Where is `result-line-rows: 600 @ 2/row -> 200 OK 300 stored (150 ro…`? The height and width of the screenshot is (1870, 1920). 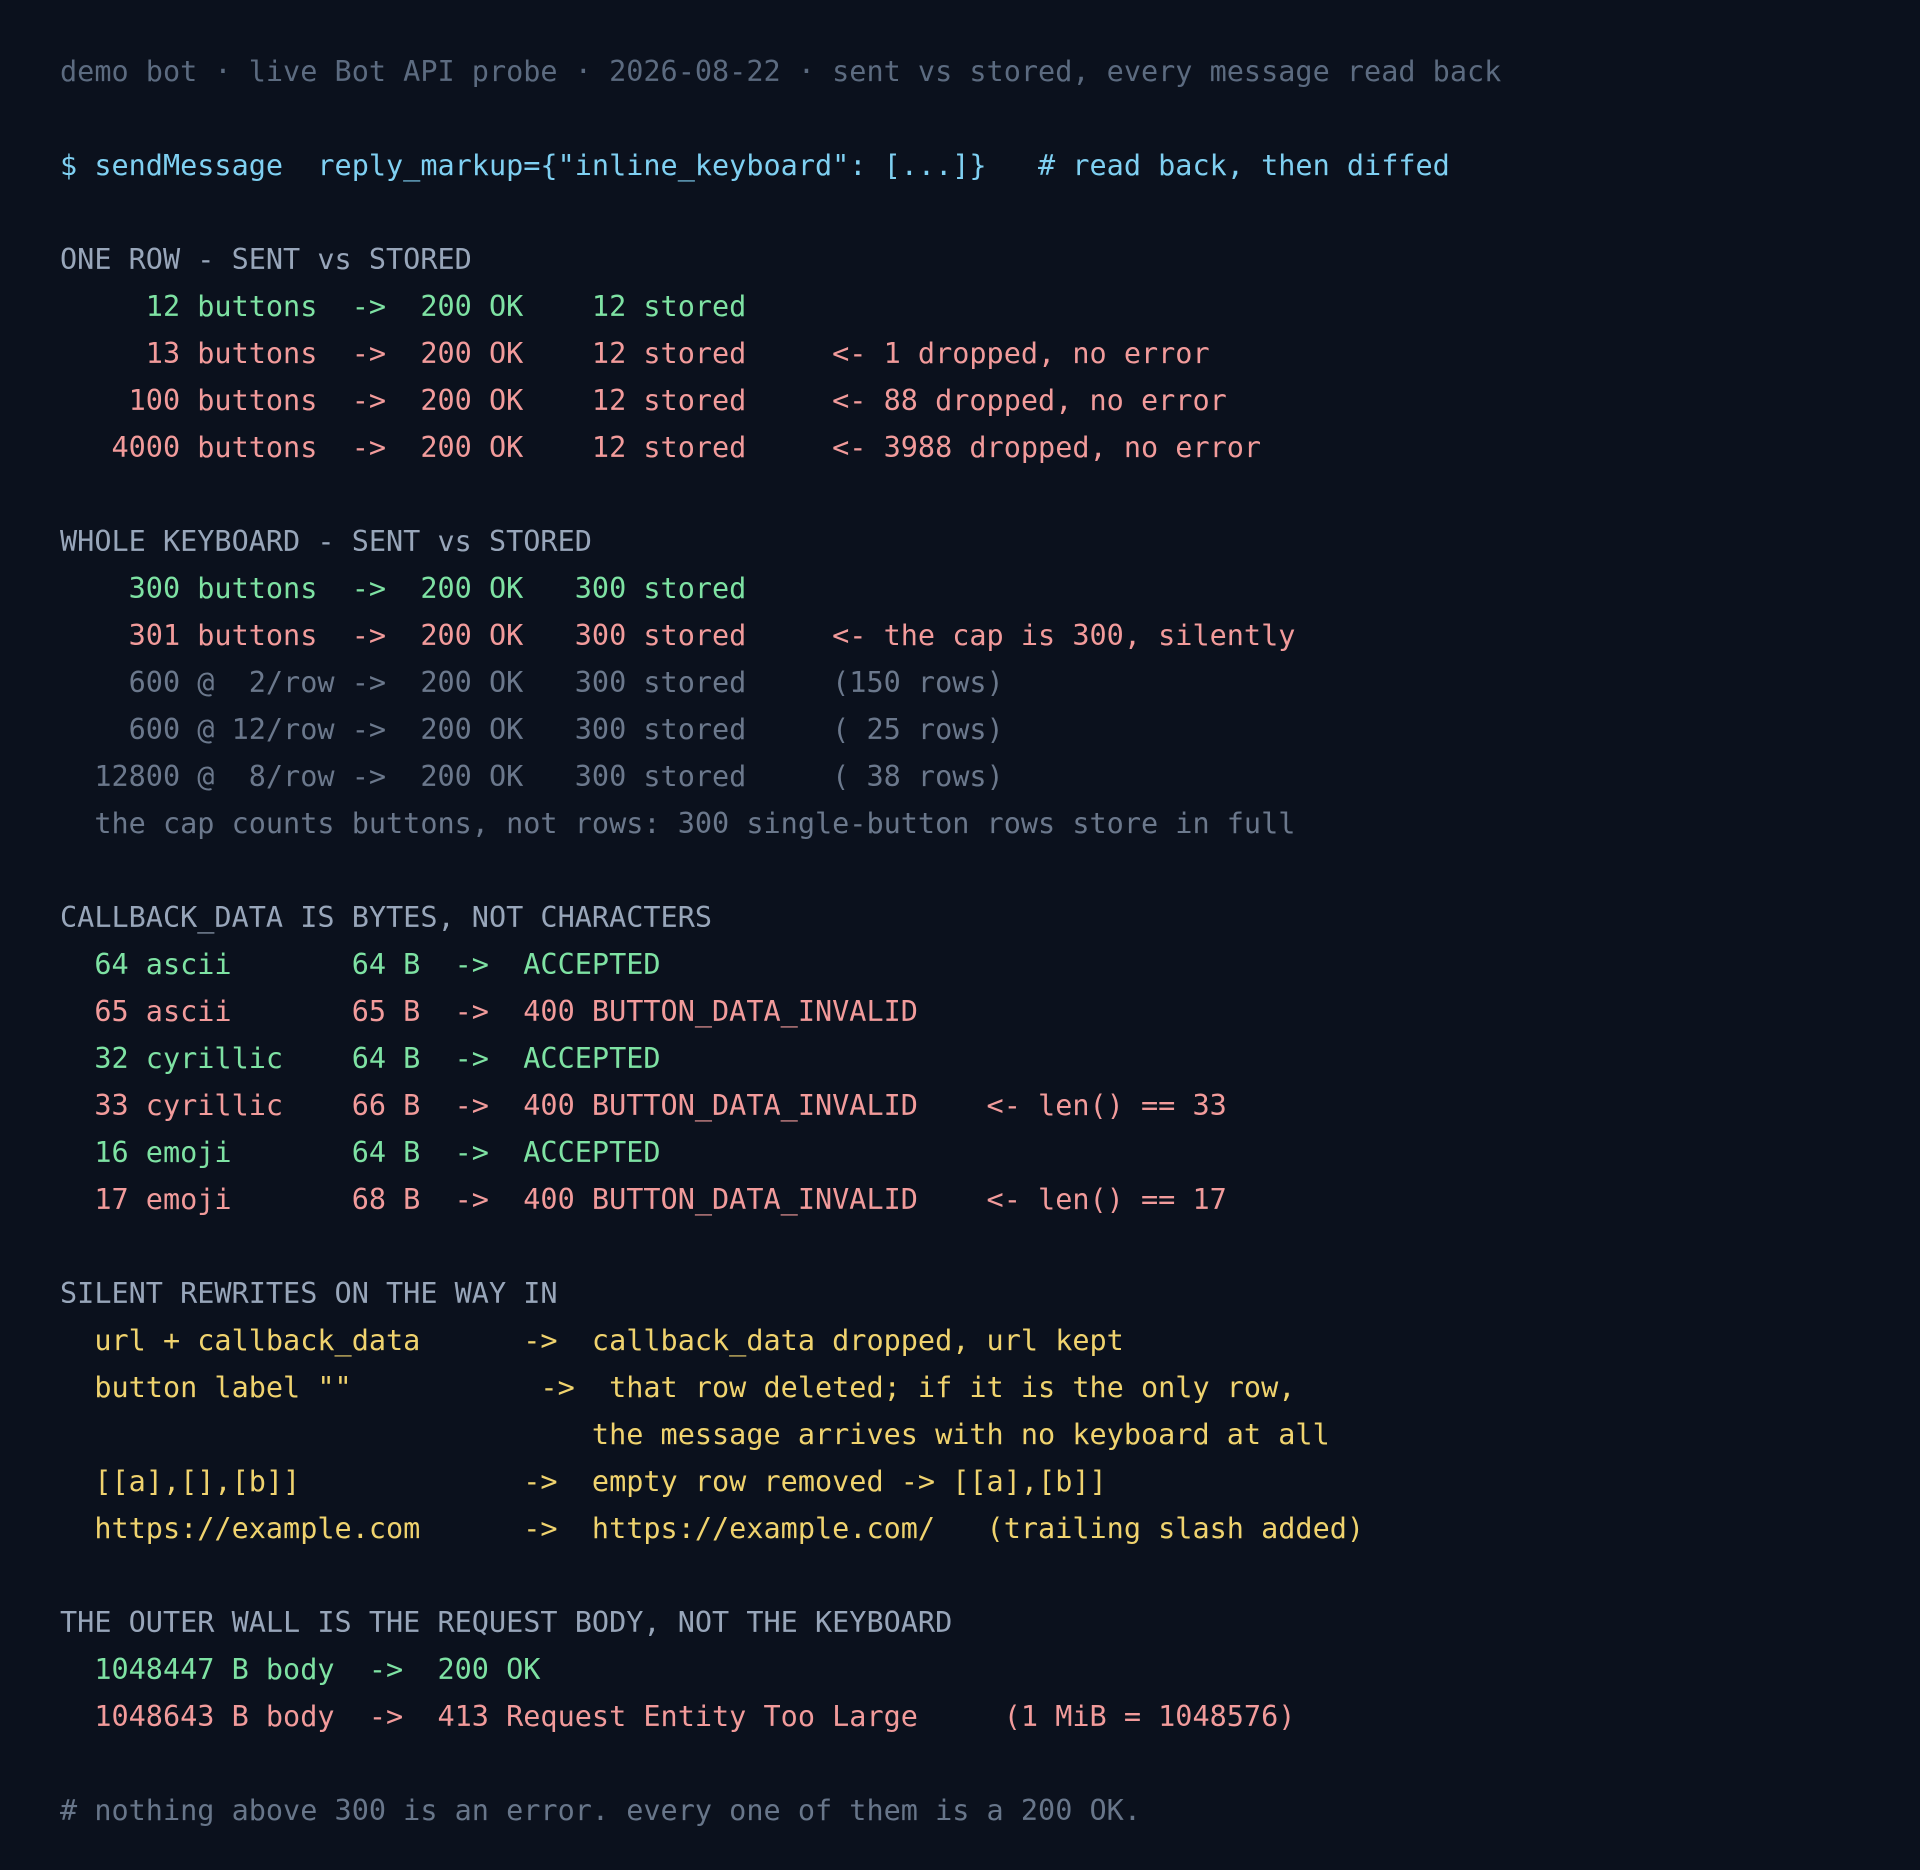 result-line-rows: 600 @ 2/row -> 200 OK 300 stored (150 ro… is located at coordinates (532, 682).